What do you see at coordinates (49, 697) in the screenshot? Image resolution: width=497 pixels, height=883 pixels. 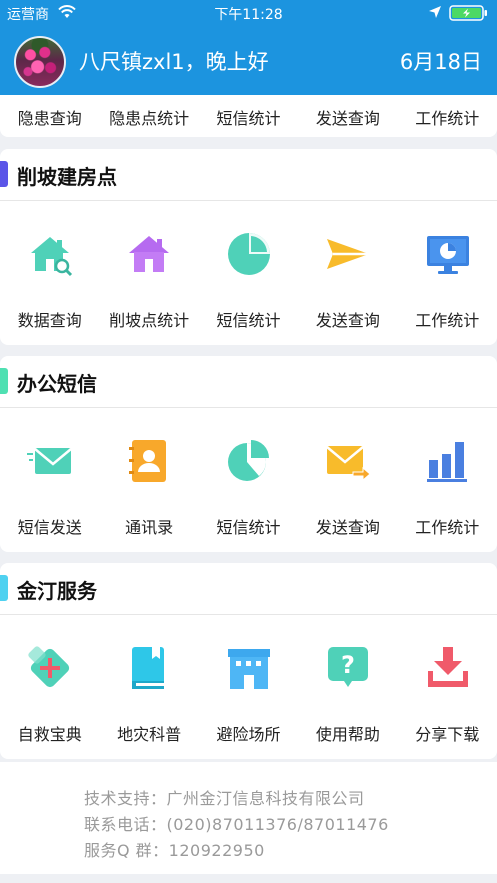 I see `tile-self-rescue: 自救宝典` at bounding box center [49, 697].